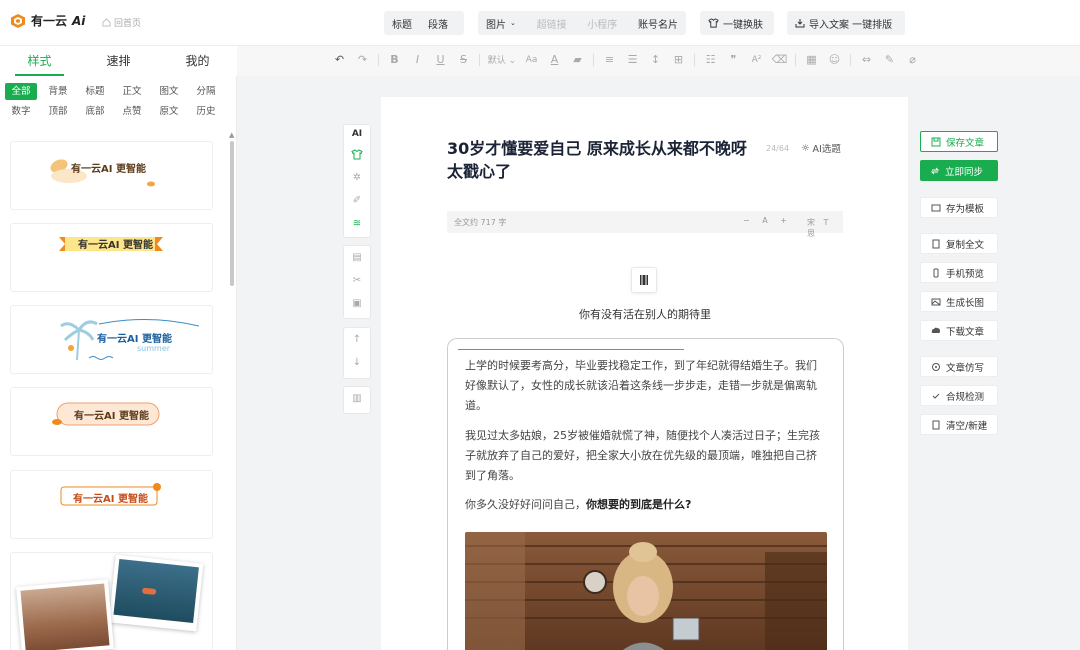 The image size is (1080, 650). I want to click on highlight-icon: ▰, so click(577, 59).